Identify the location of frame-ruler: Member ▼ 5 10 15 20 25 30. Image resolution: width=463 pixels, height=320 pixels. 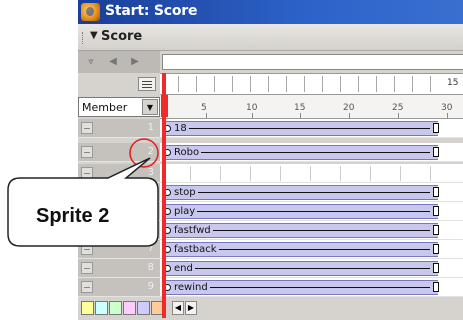
(270, 107).